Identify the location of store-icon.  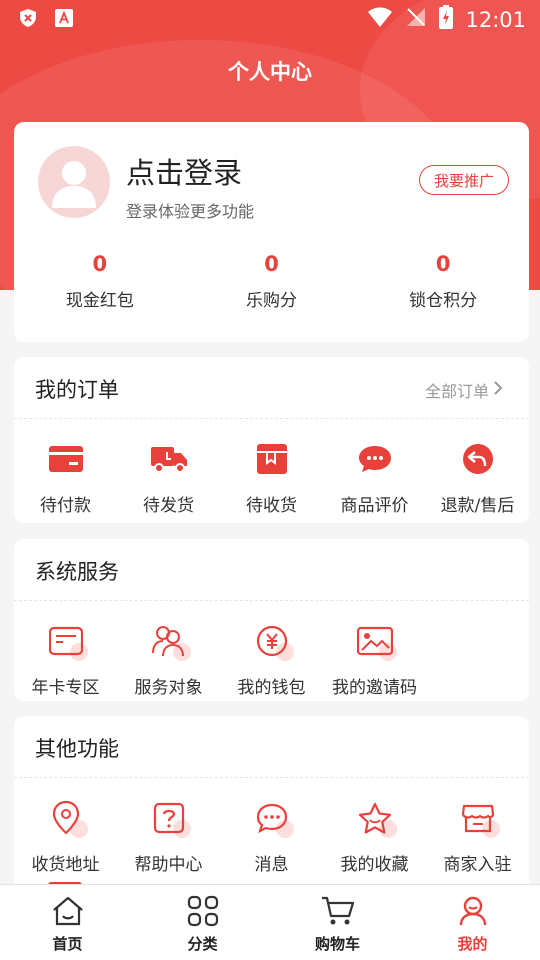
(478, 818).